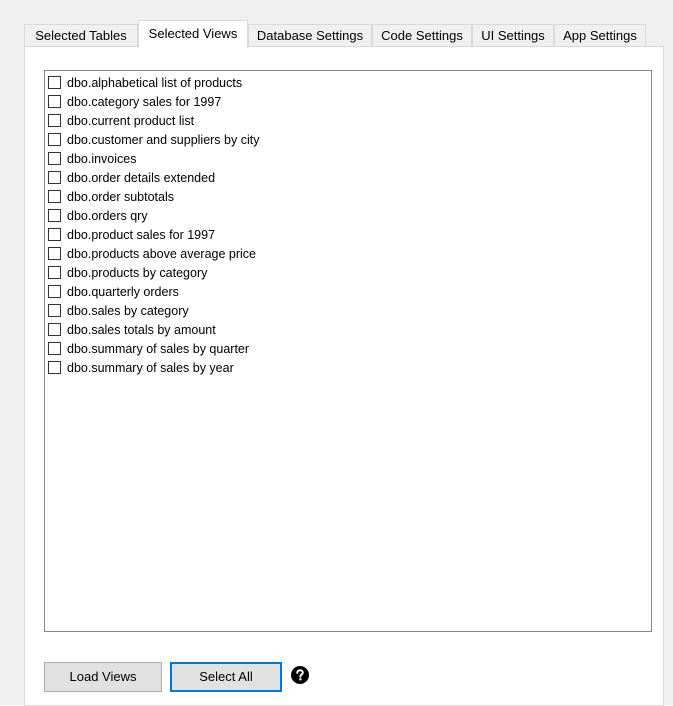  I want to click on list-item: dbo.summary of sales by year, so click(141, 367).